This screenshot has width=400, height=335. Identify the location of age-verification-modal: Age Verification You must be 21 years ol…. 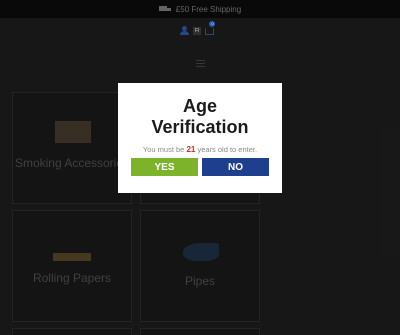
(200, 138).